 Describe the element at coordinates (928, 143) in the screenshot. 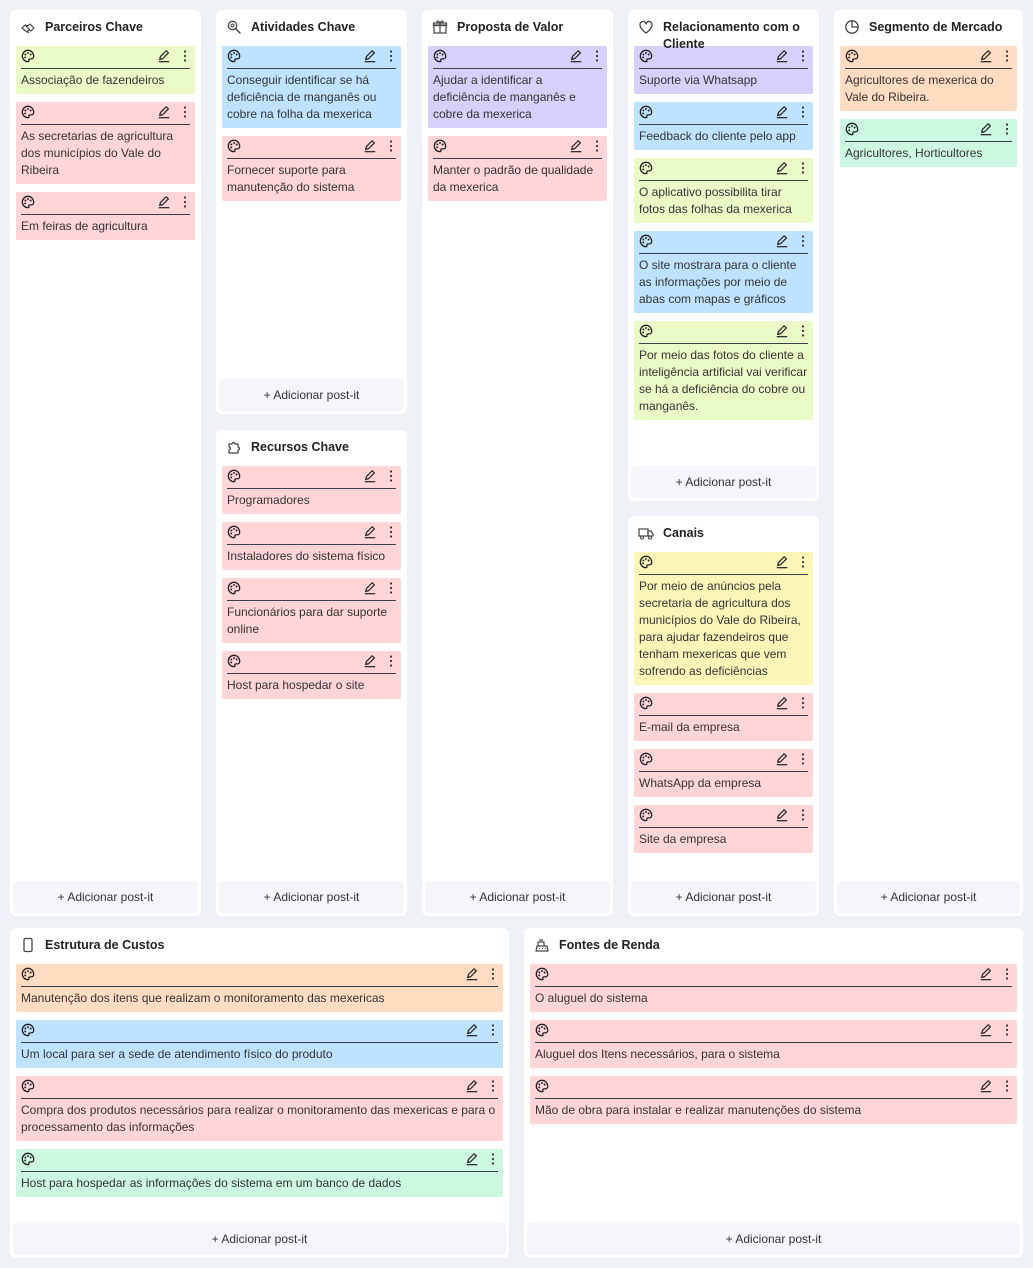

I see `post-it: Agricultores, Horticultores` at that location.